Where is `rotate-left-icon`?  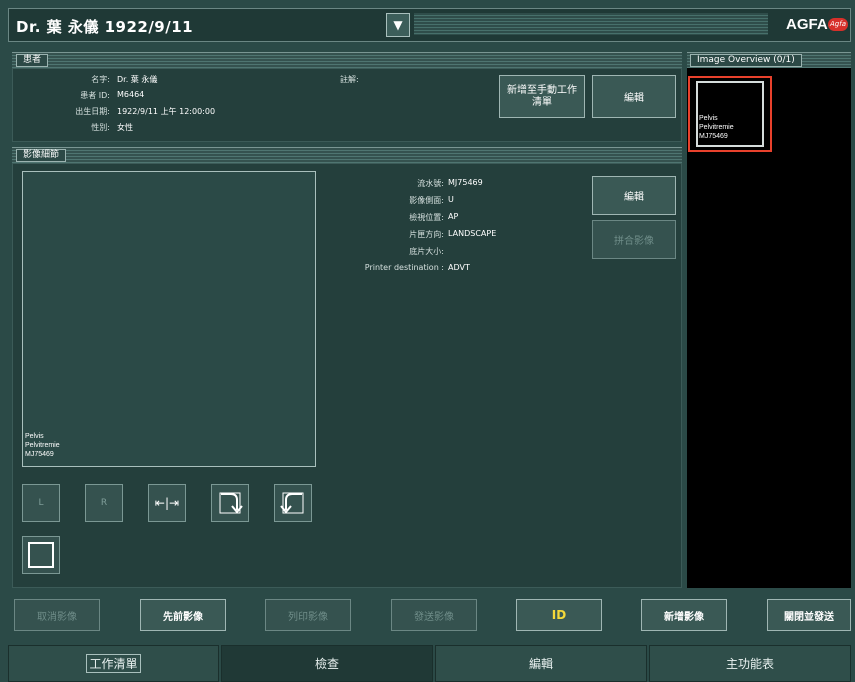
rotate-left-icon is located at coordinates (292, 503).